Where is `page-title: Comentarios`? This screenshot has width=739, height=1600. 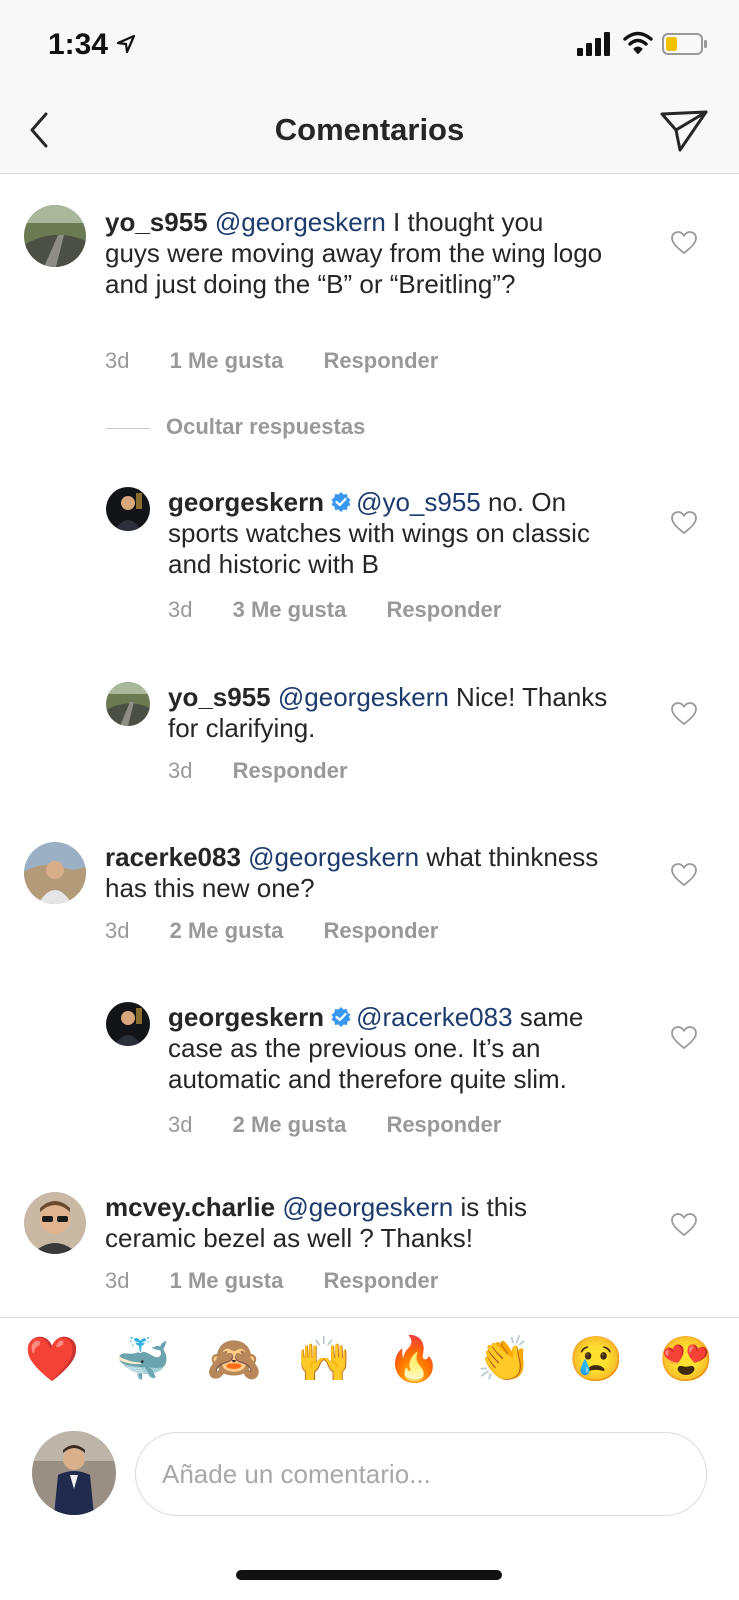
page-title: Comentarios is located at coordinates (369, 129).